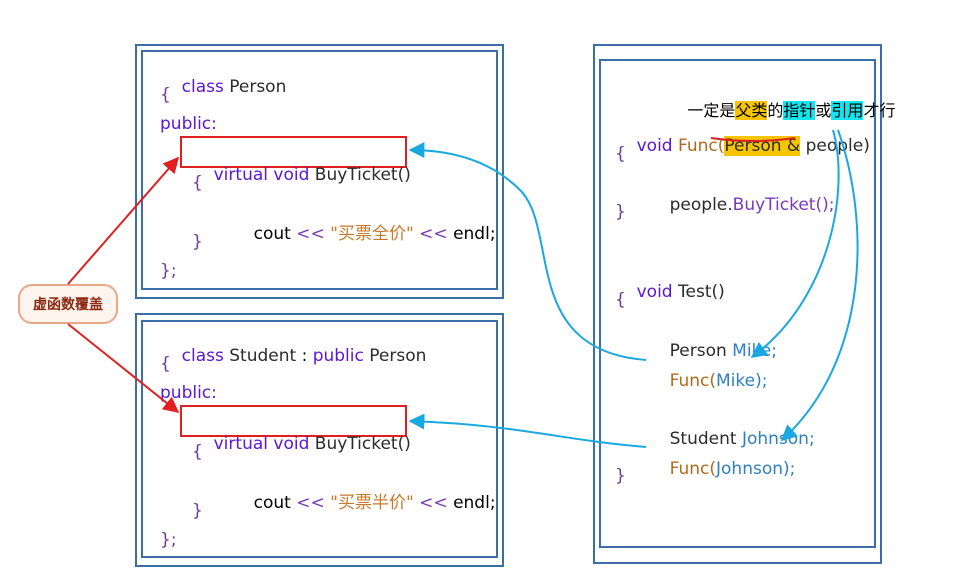  What do you see at coordinates (123, 368) in the screenshot?
I see `red-arrow-to-student` at bounding box center [123, 368].